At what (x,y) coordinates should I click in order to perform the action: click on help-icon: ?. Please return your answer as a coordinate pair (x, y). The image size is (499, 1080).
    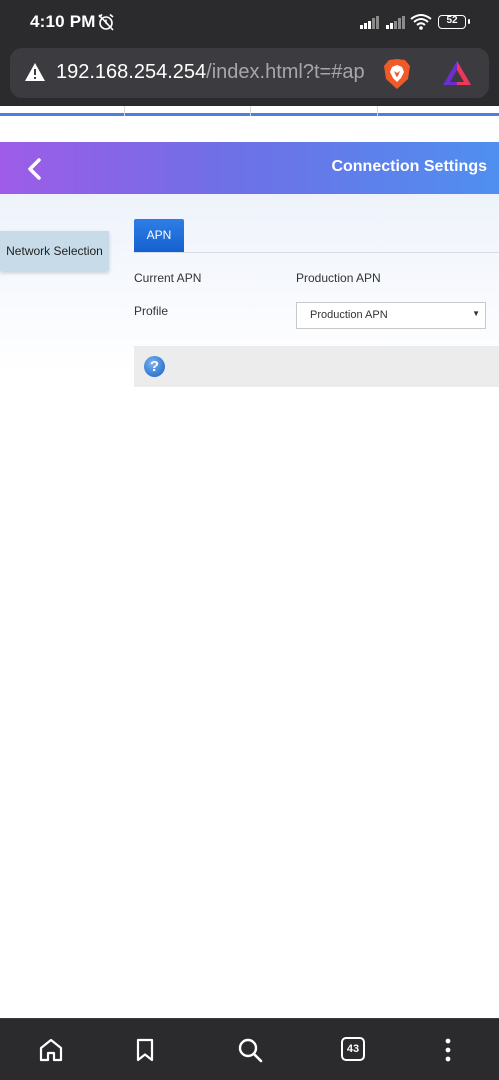
    Looking at the image, I should click on (154, 366).